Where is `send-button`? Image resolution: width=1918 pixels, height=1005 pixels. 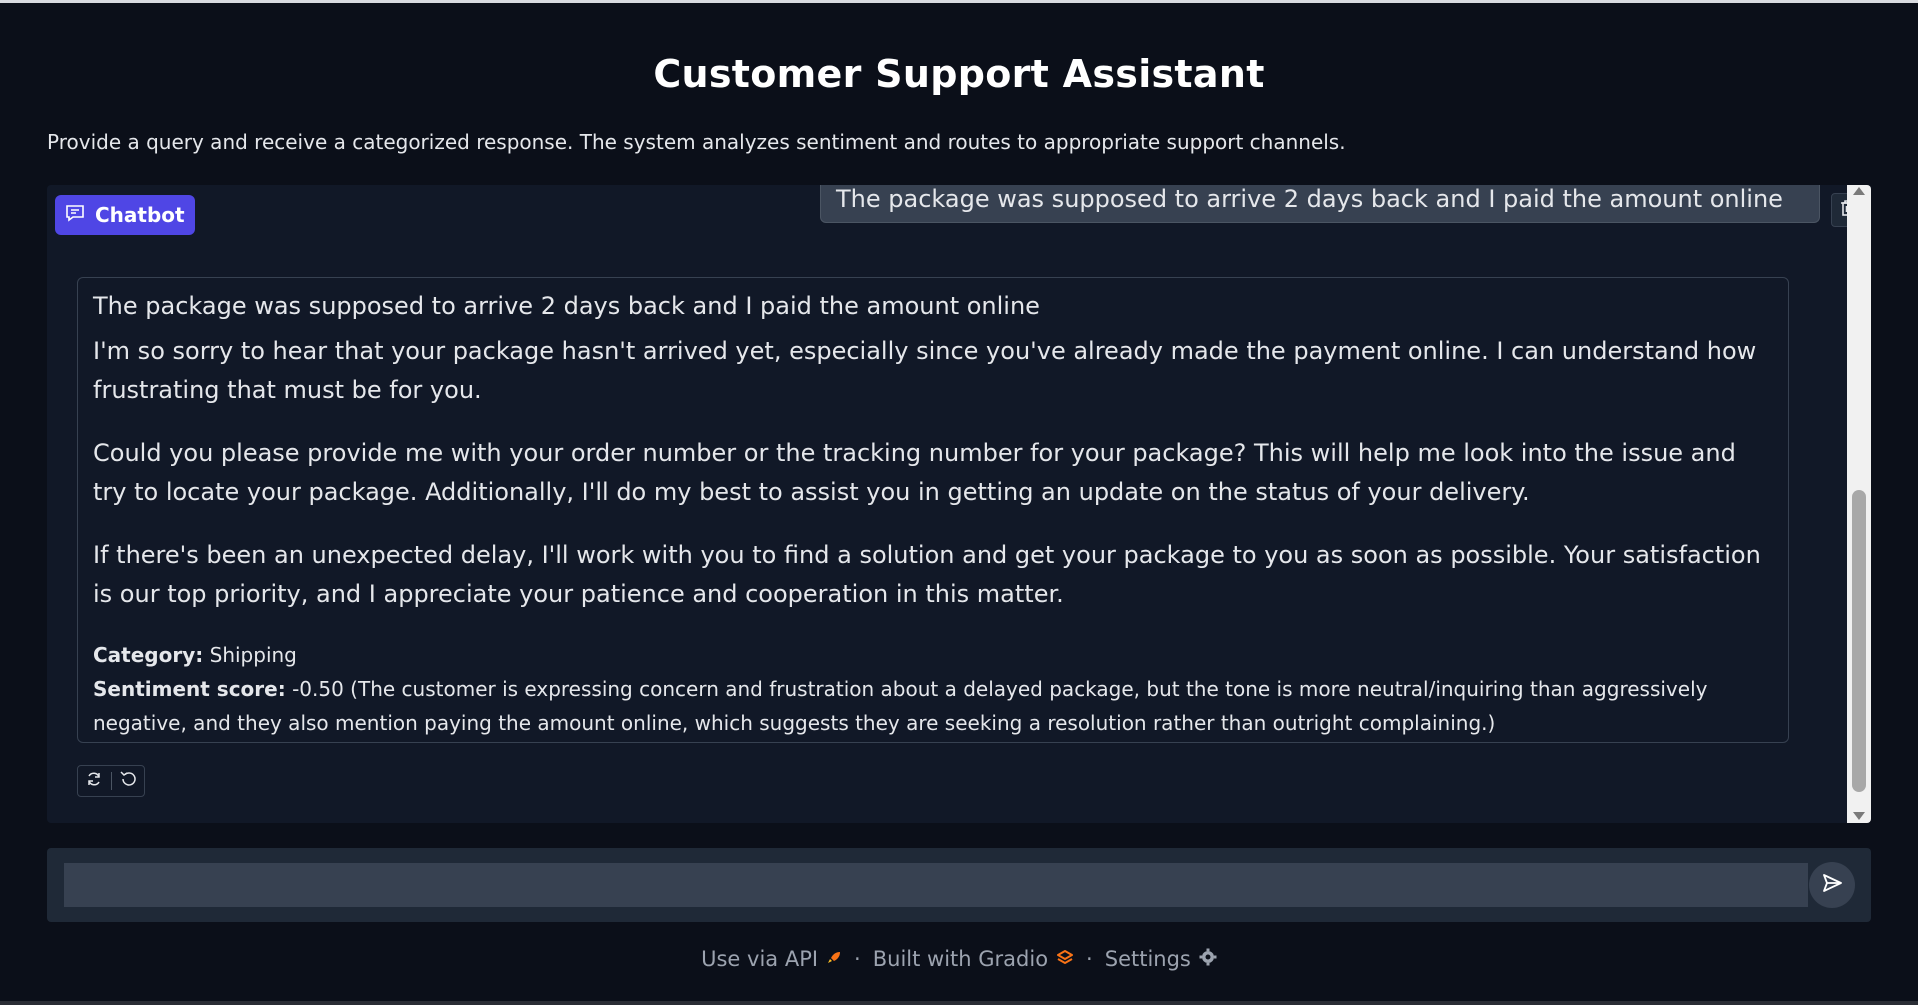
send-button is located at coordinates (1832, 885).